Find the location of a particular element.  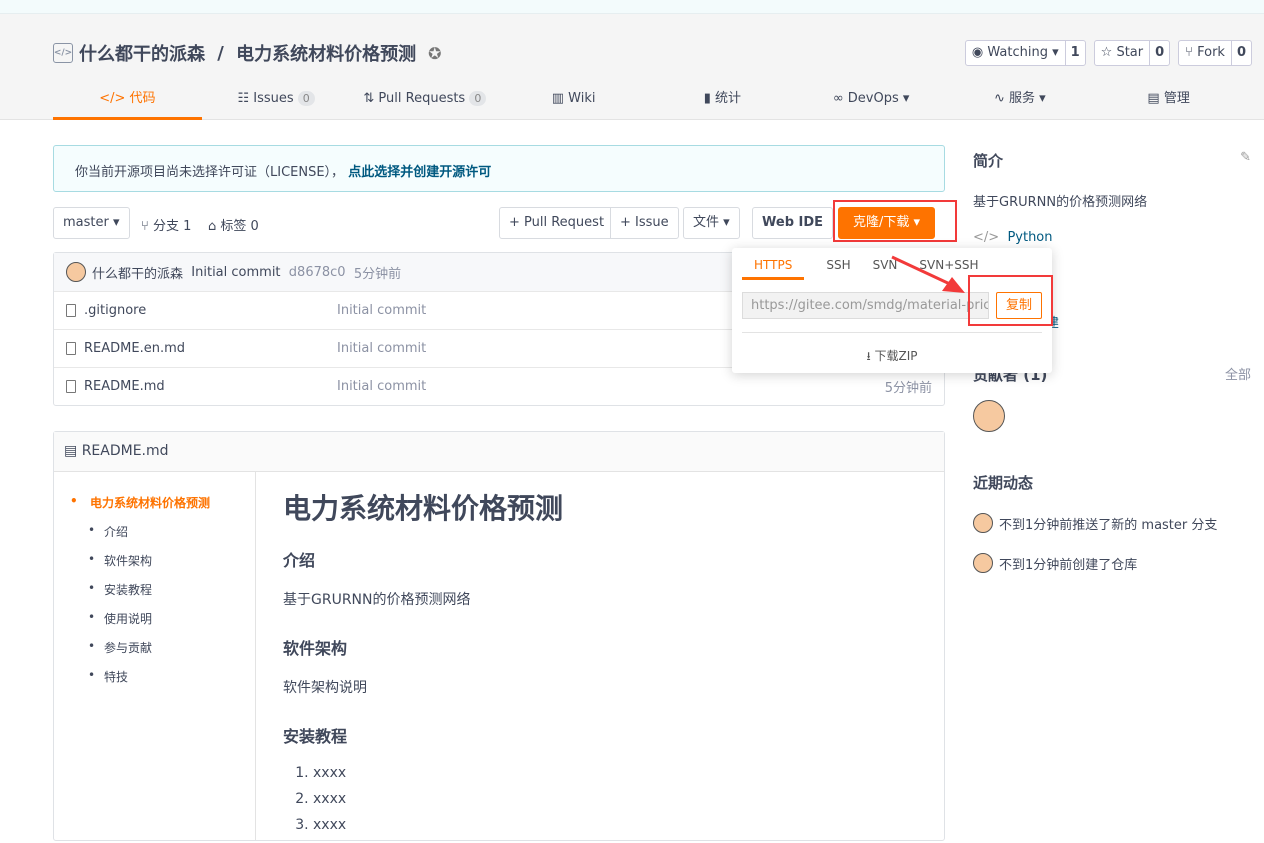

tab-wiki: ▥ Wiki is located at coordinates (573, 103).